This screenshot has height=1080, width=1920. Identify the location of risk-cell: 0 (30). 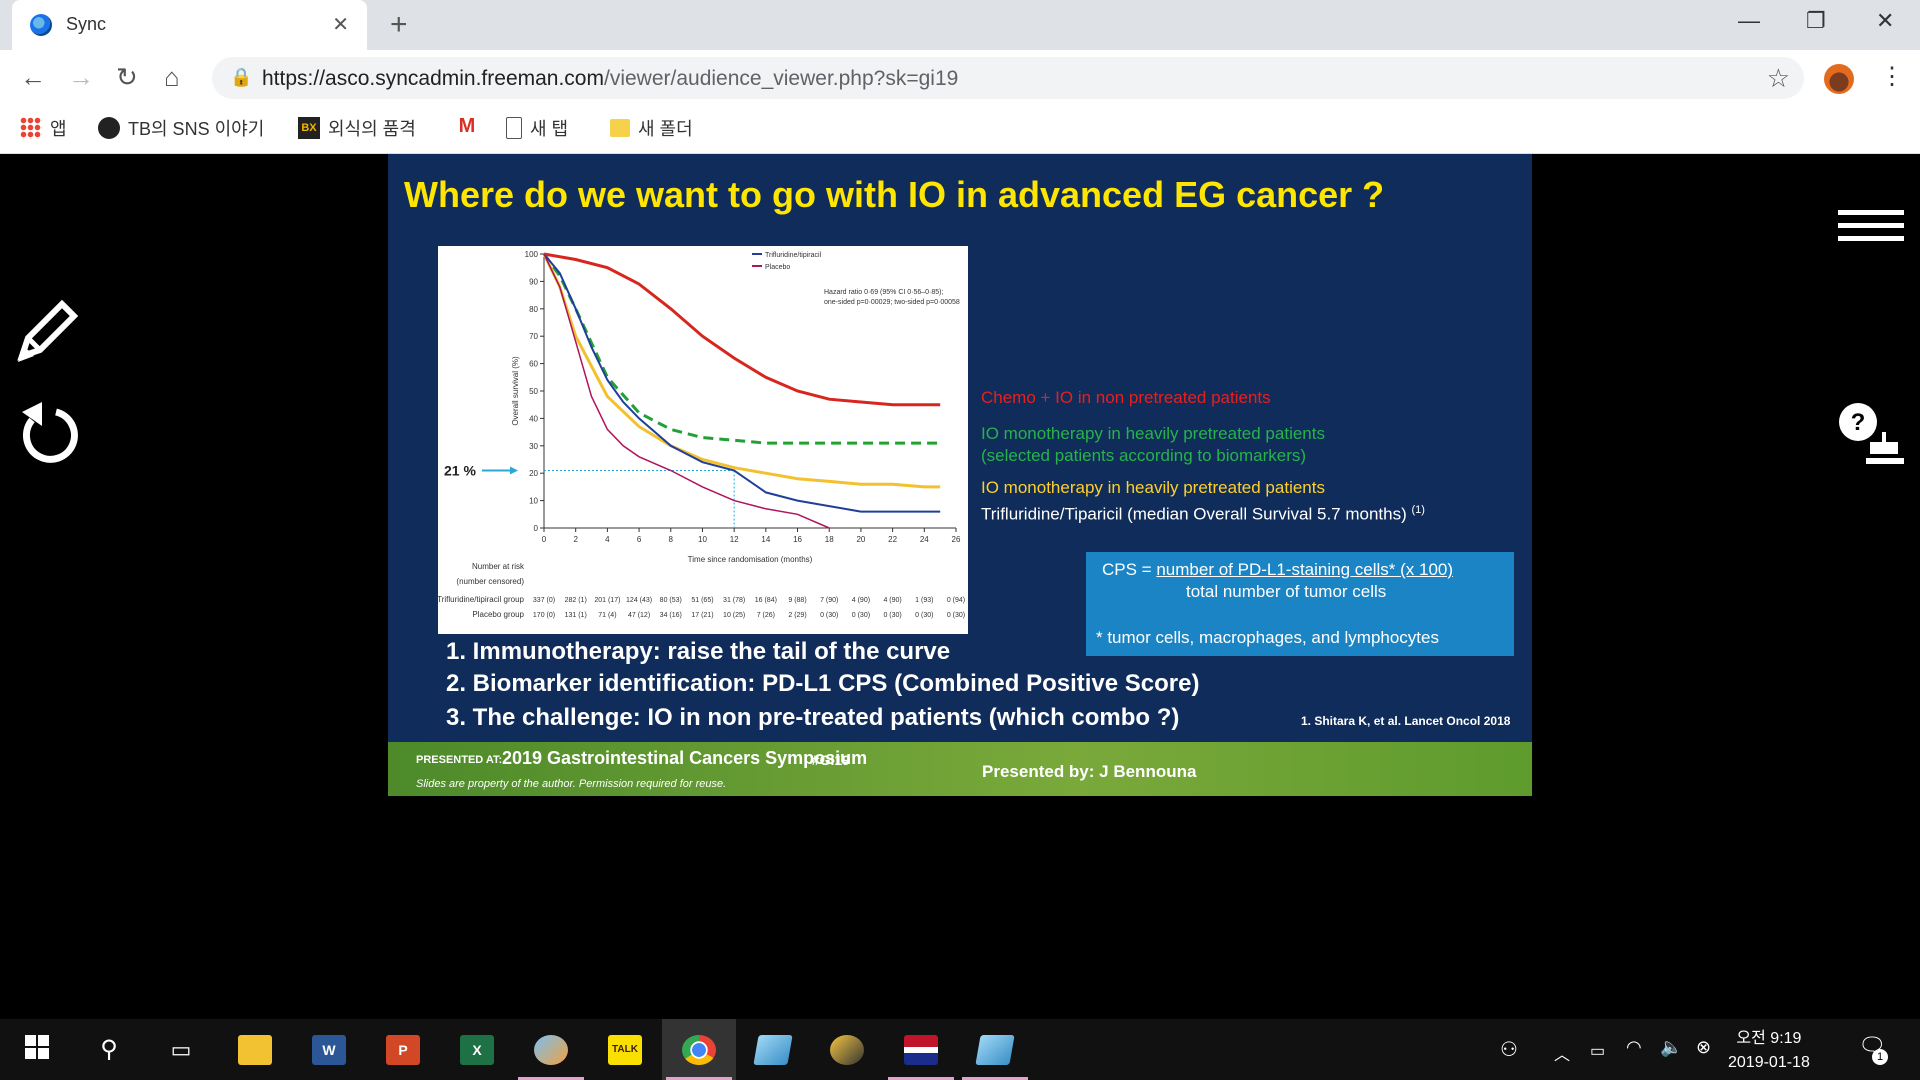
(924, 615).